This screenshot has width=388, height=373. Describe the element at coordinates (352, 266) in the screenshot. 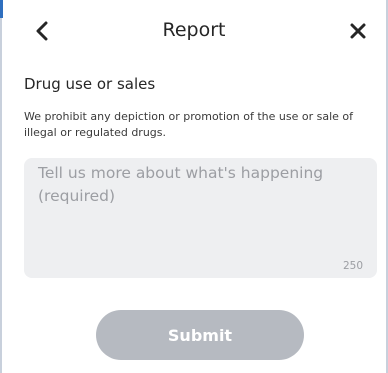

I see `character-counter: 250` at that location.